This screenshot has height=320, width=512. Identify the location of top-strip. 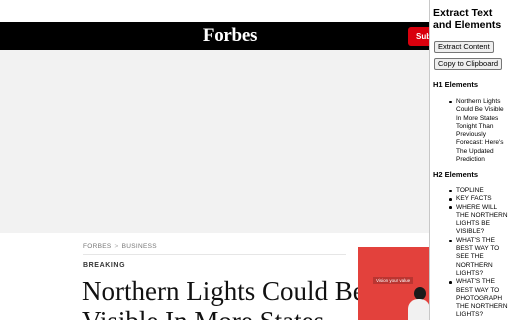
(214, 11).